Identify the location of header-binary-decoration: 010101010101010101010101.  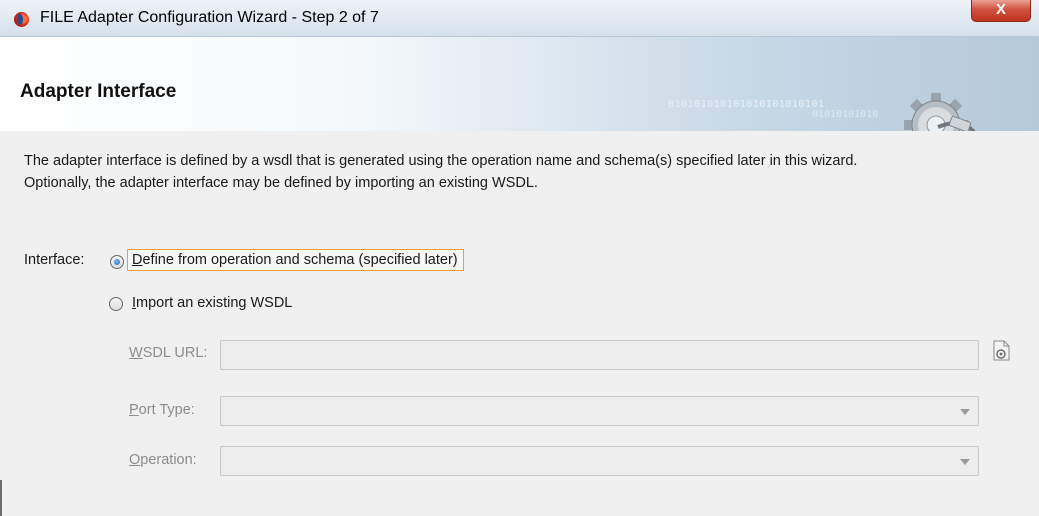
(746, 104).